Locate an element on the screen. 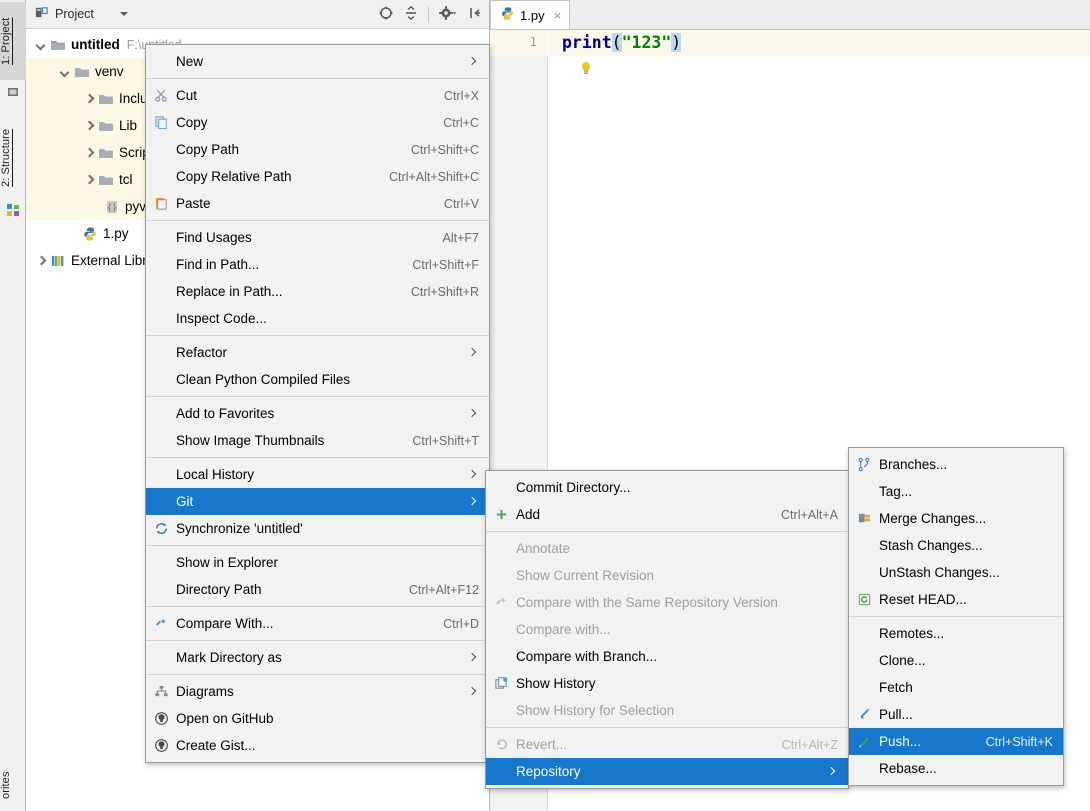 Image resolution: width=1090 pixels, height=811 pixels. locate-target-icon is located at coordinates (386, 14).